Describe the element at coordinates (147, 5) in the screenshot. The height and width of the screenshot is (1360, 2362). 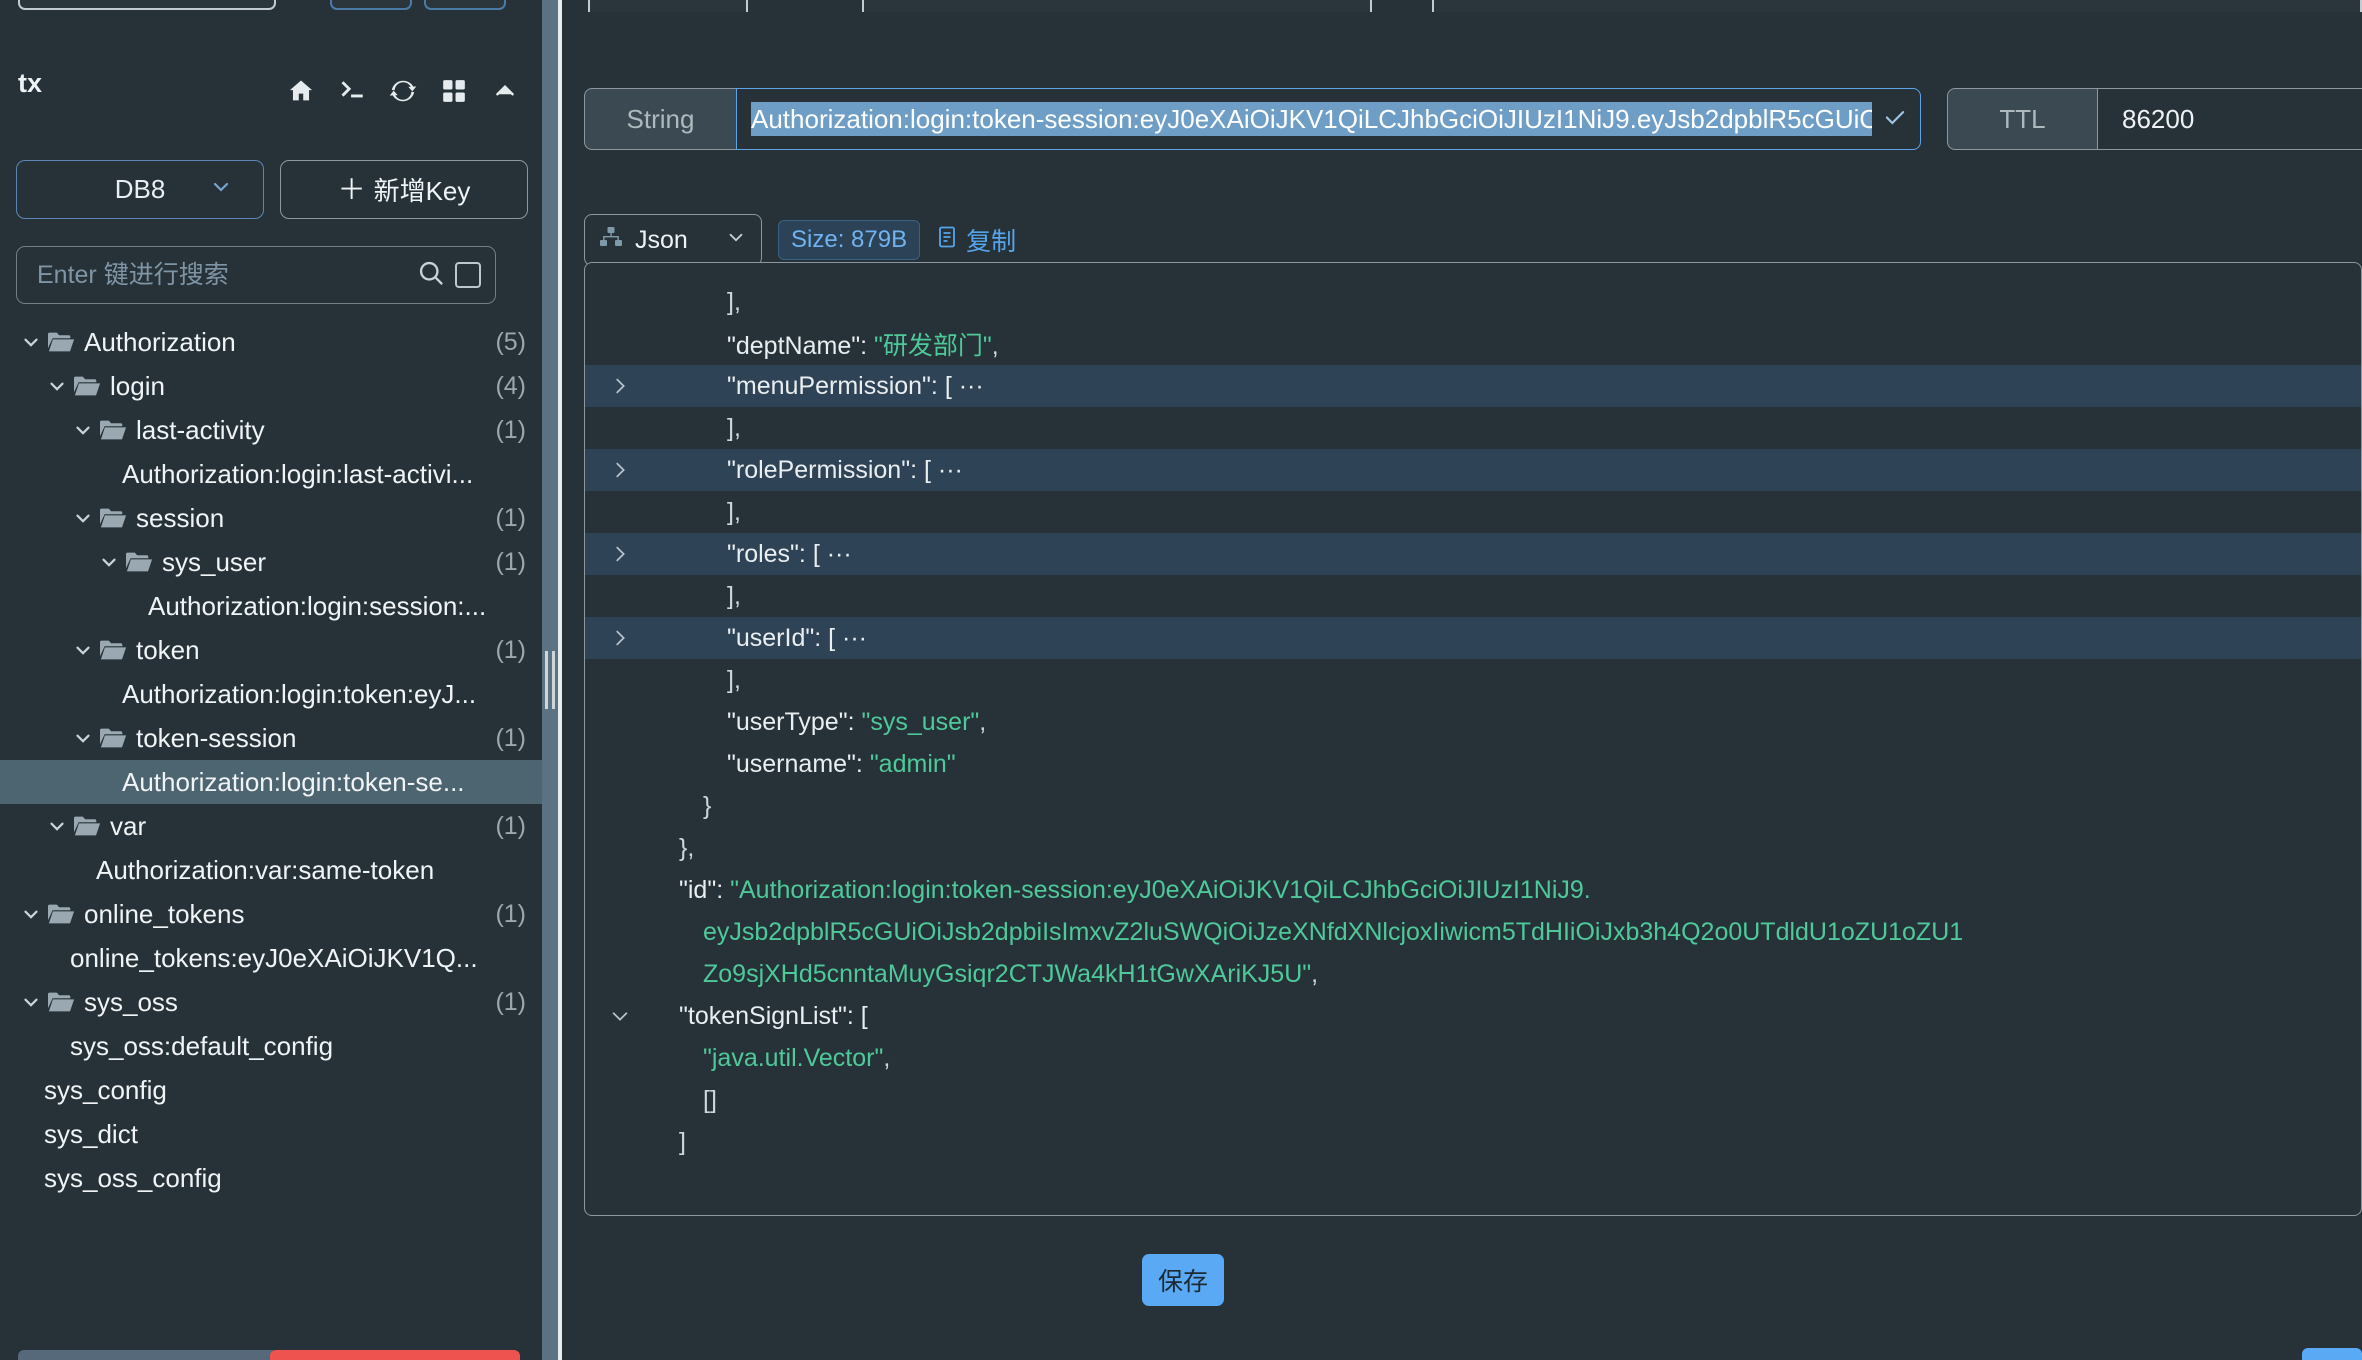
I see `top-stub-search` at that location.